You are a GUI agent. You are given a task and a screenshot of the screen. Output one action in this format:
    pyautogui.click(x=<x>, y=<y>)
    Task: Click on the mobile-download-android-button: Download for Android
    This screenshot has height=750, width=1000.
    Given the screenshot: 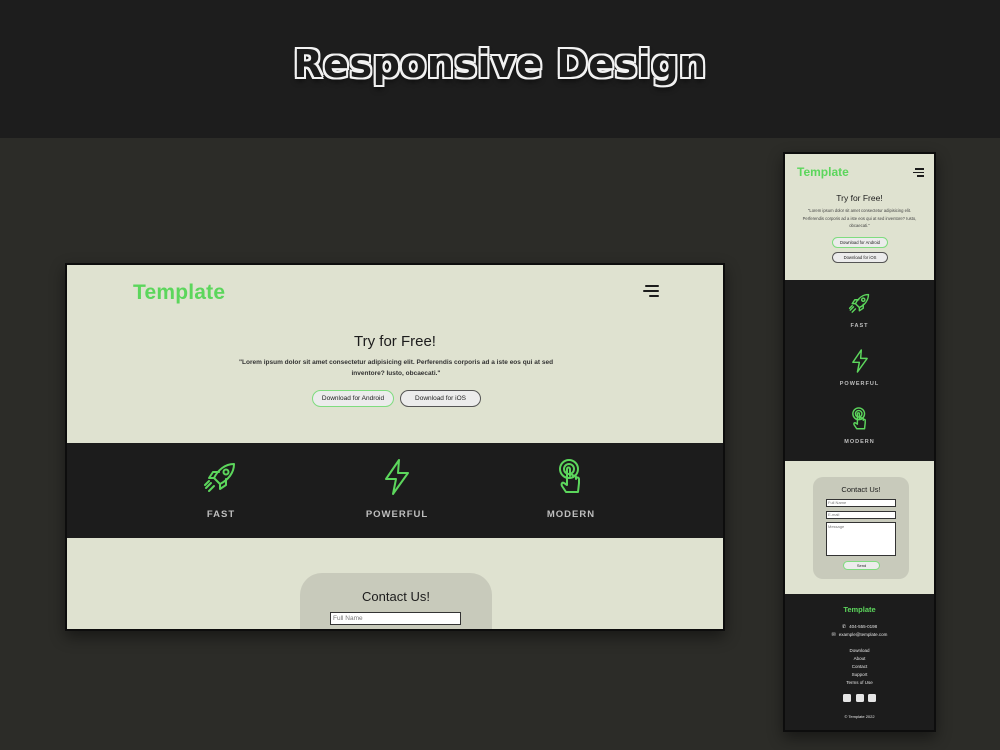 What is the action you would take?
    pyautogui.click(x=860, y=242)
    